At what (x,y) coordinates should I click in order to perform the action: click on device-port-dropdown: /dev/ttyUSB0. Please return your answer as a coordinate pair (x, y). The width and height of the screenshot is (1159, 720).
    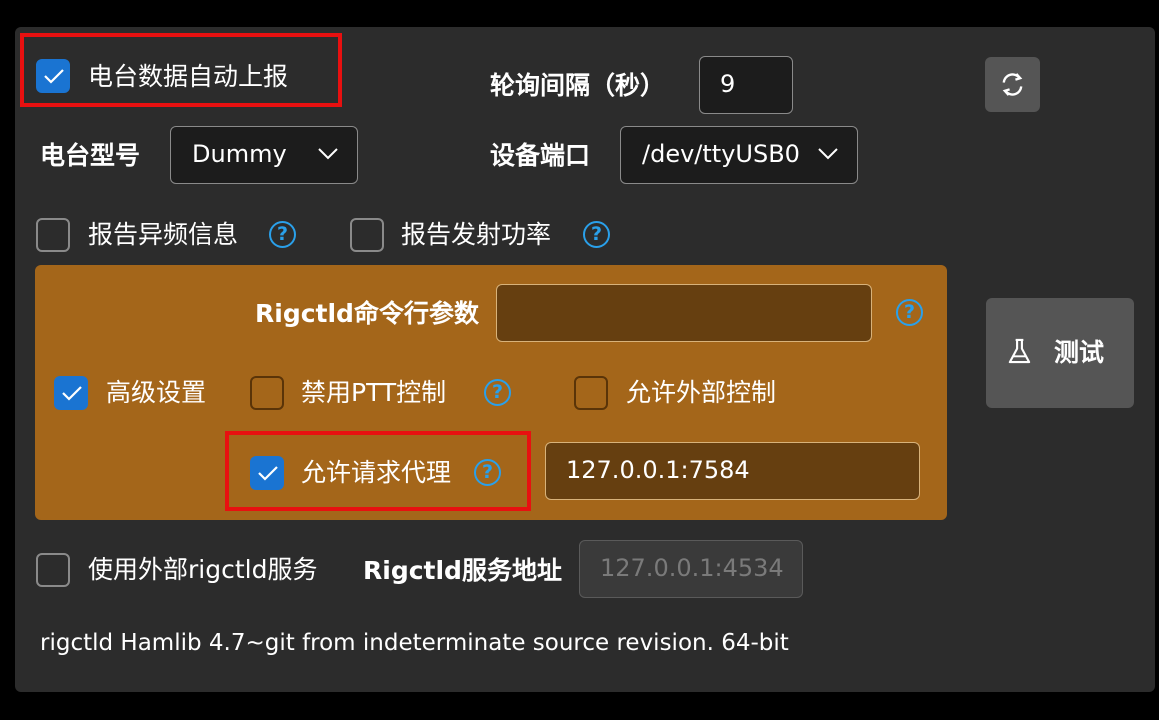
    Looking at the image, I should click on (739, 155).